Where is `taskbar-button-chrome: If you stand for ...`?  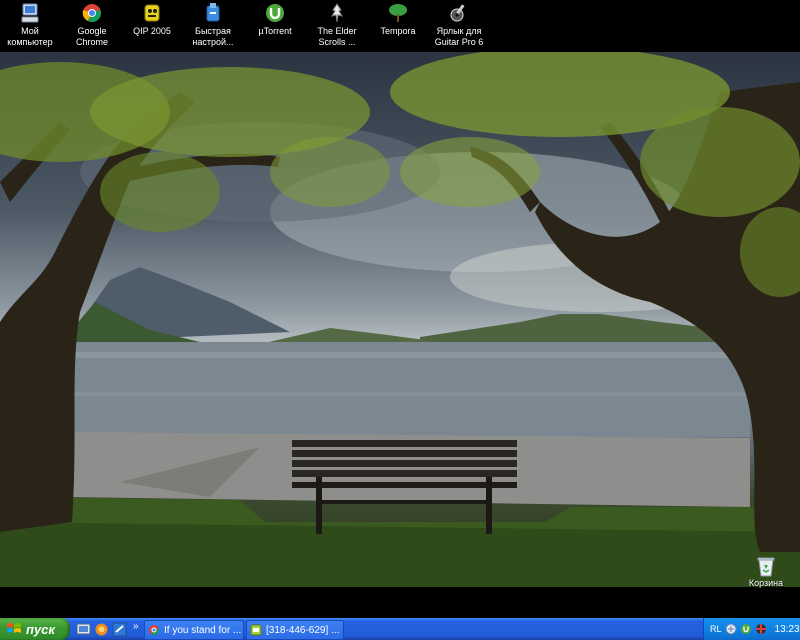 taskbar-button-chrome: If you stand for ... is located at coordinates (194, 630).